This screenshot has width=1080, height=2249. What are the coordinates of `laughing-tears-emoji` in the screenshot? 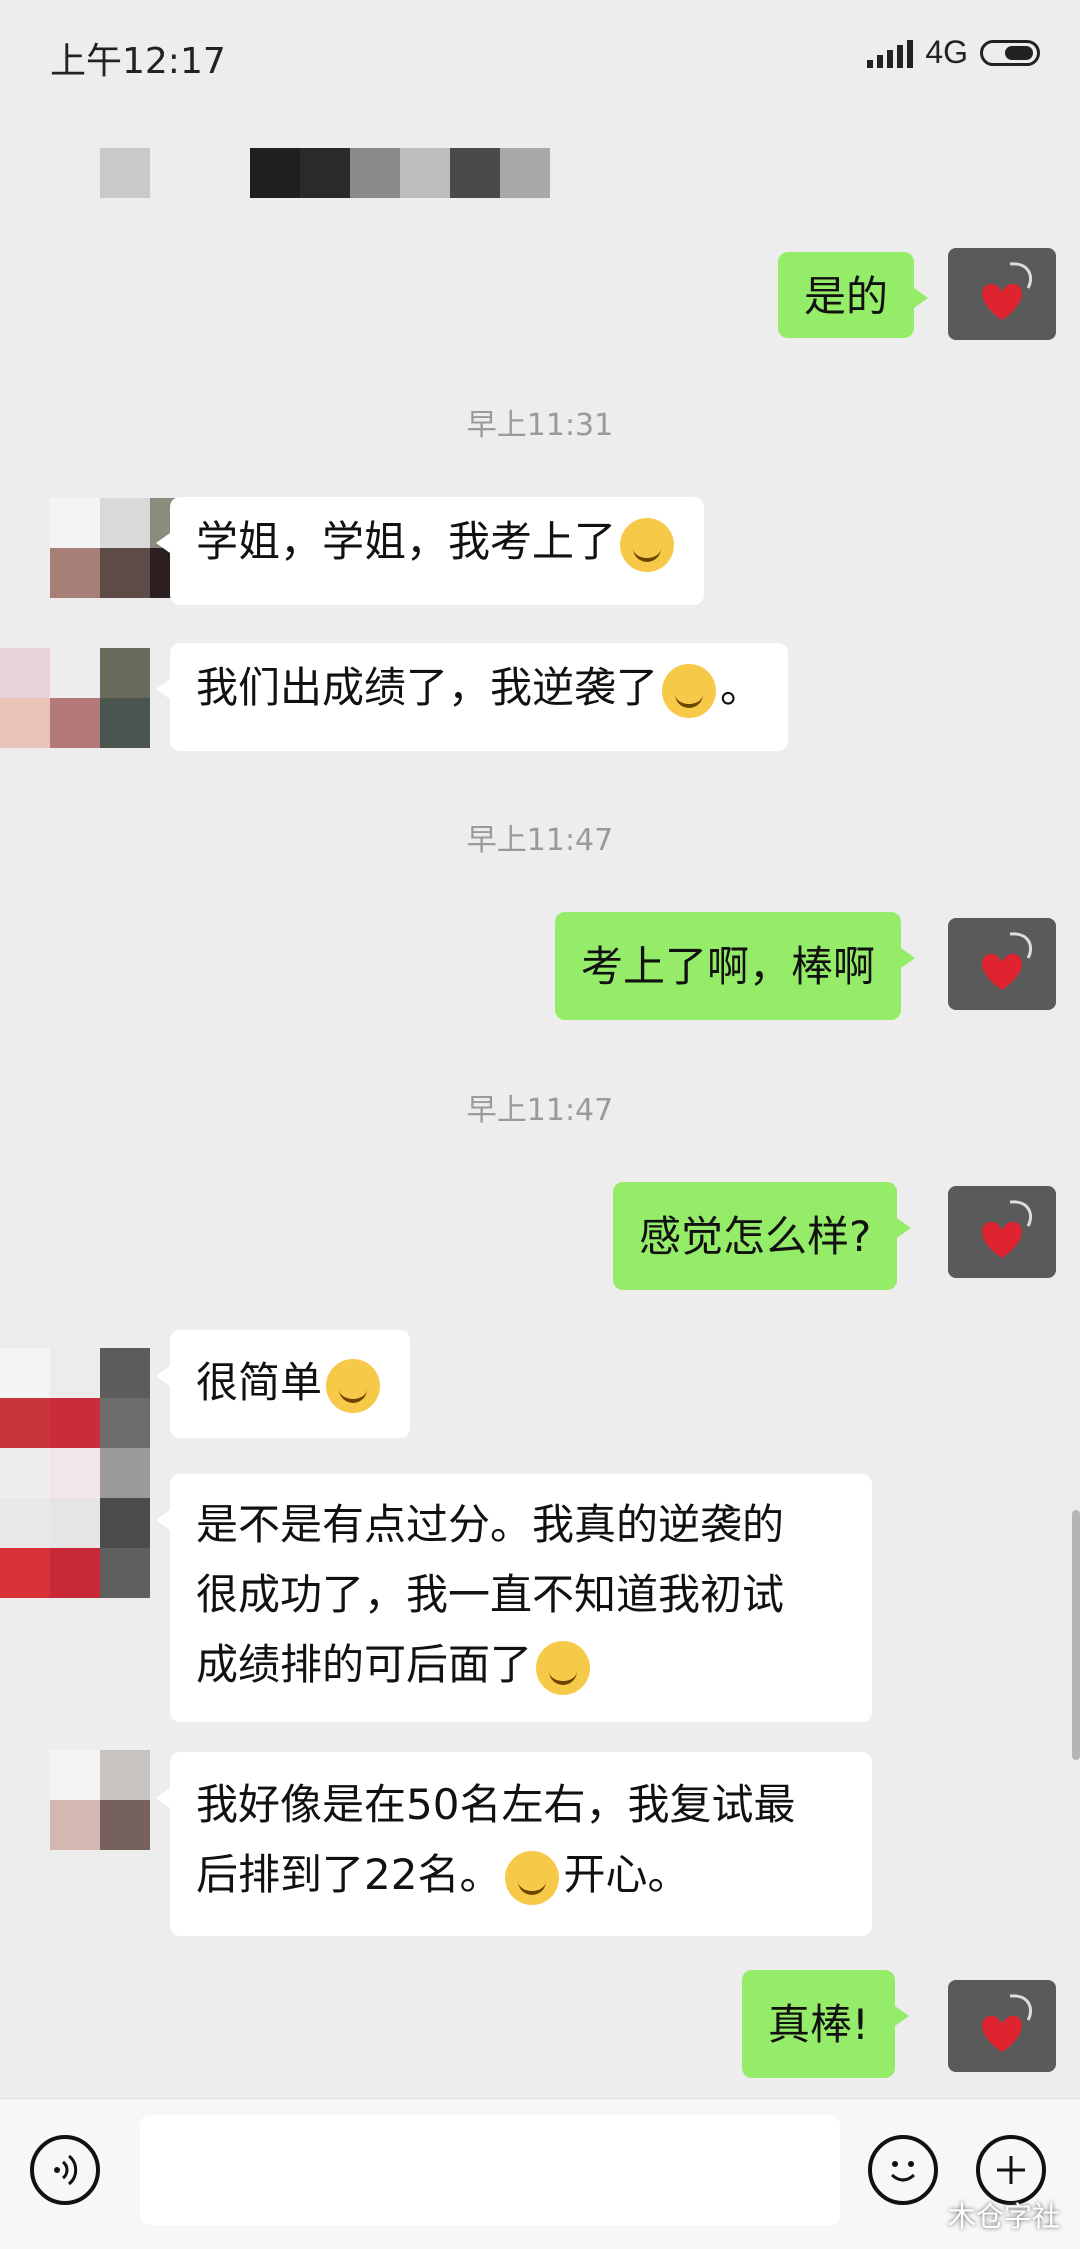 It's located at (563, 1667).